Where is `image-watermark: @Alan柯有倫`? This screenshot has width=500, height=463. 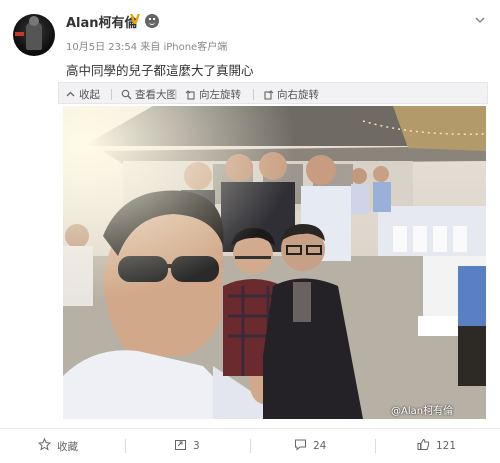 image-watermark: @Alan柯有倫 is located at coordinates (422, 411).